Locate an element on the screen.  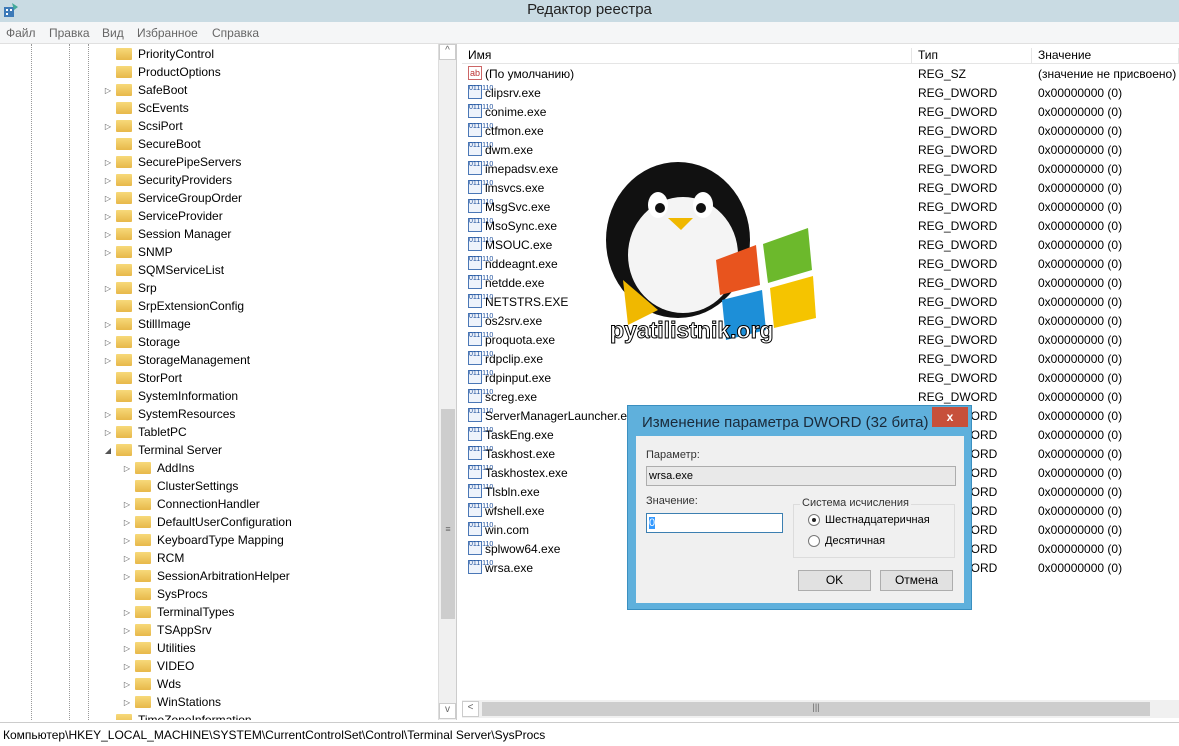
list-row: 011 110 conime.exe REG_DWORD 0x00000000 (0) is located at coordinates (820, 111).